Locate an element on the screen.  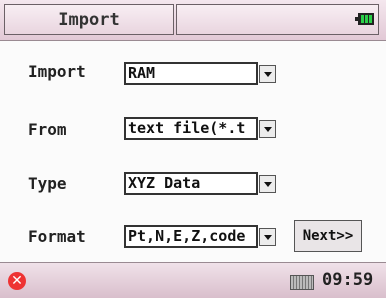
from-dropdown-button is located at coordinates (267, 129).